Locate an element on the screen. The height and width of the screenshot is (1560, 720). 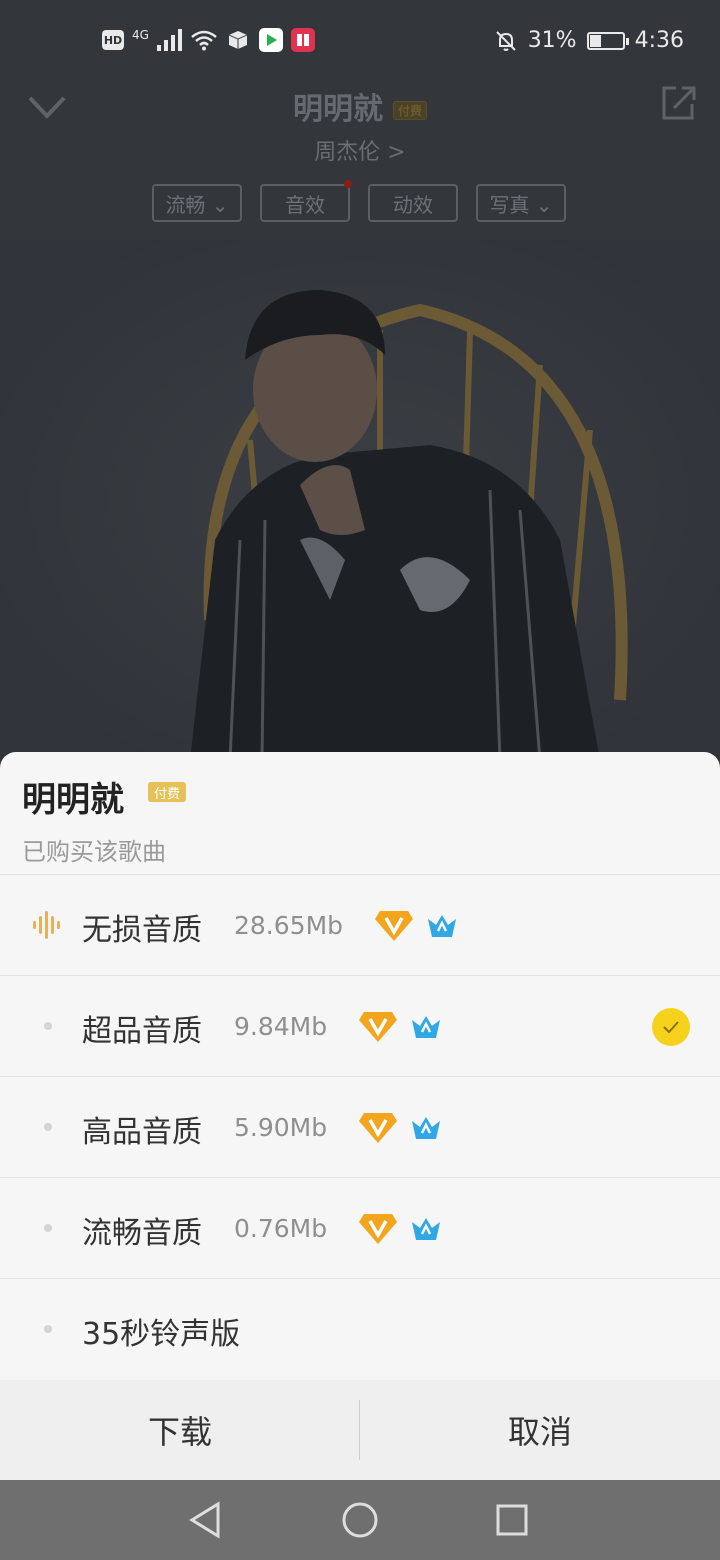
chip-photo: 写真 ⌄ is located at coordinates (521, 203).